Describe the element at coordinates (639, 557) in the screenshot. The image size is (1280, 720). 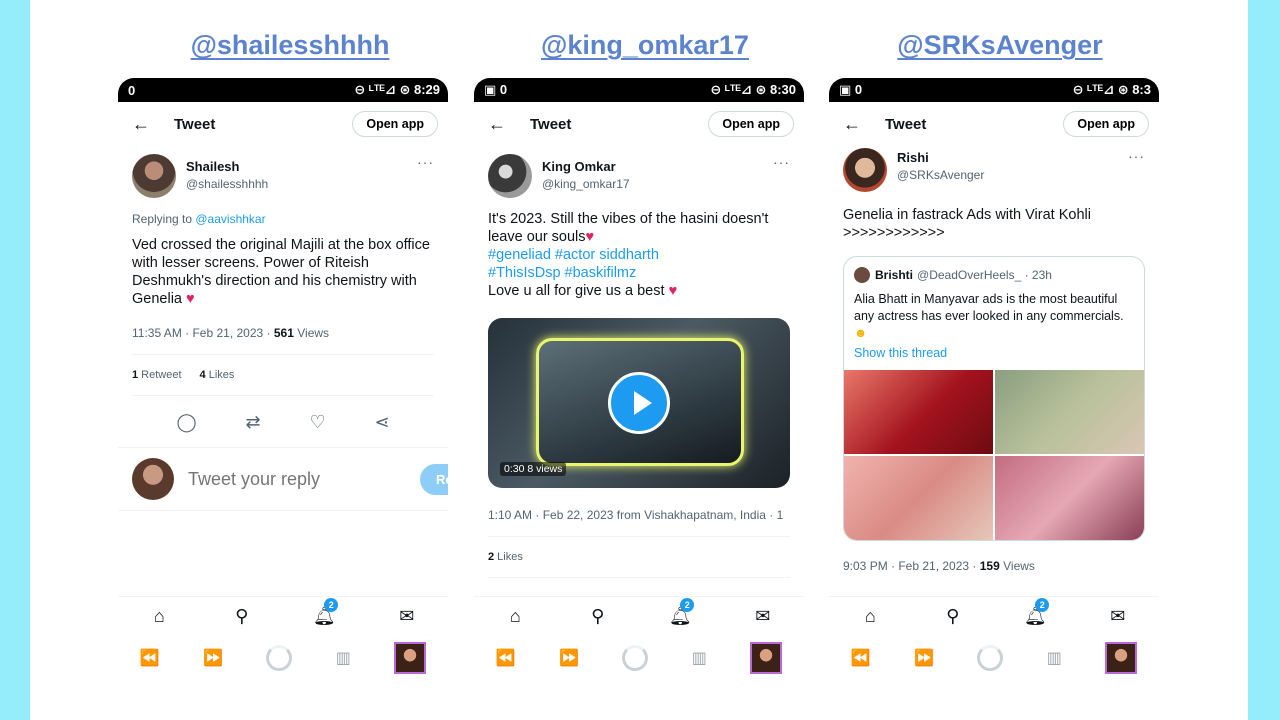
I see `tweet-stats: 2 Likes` at that location.